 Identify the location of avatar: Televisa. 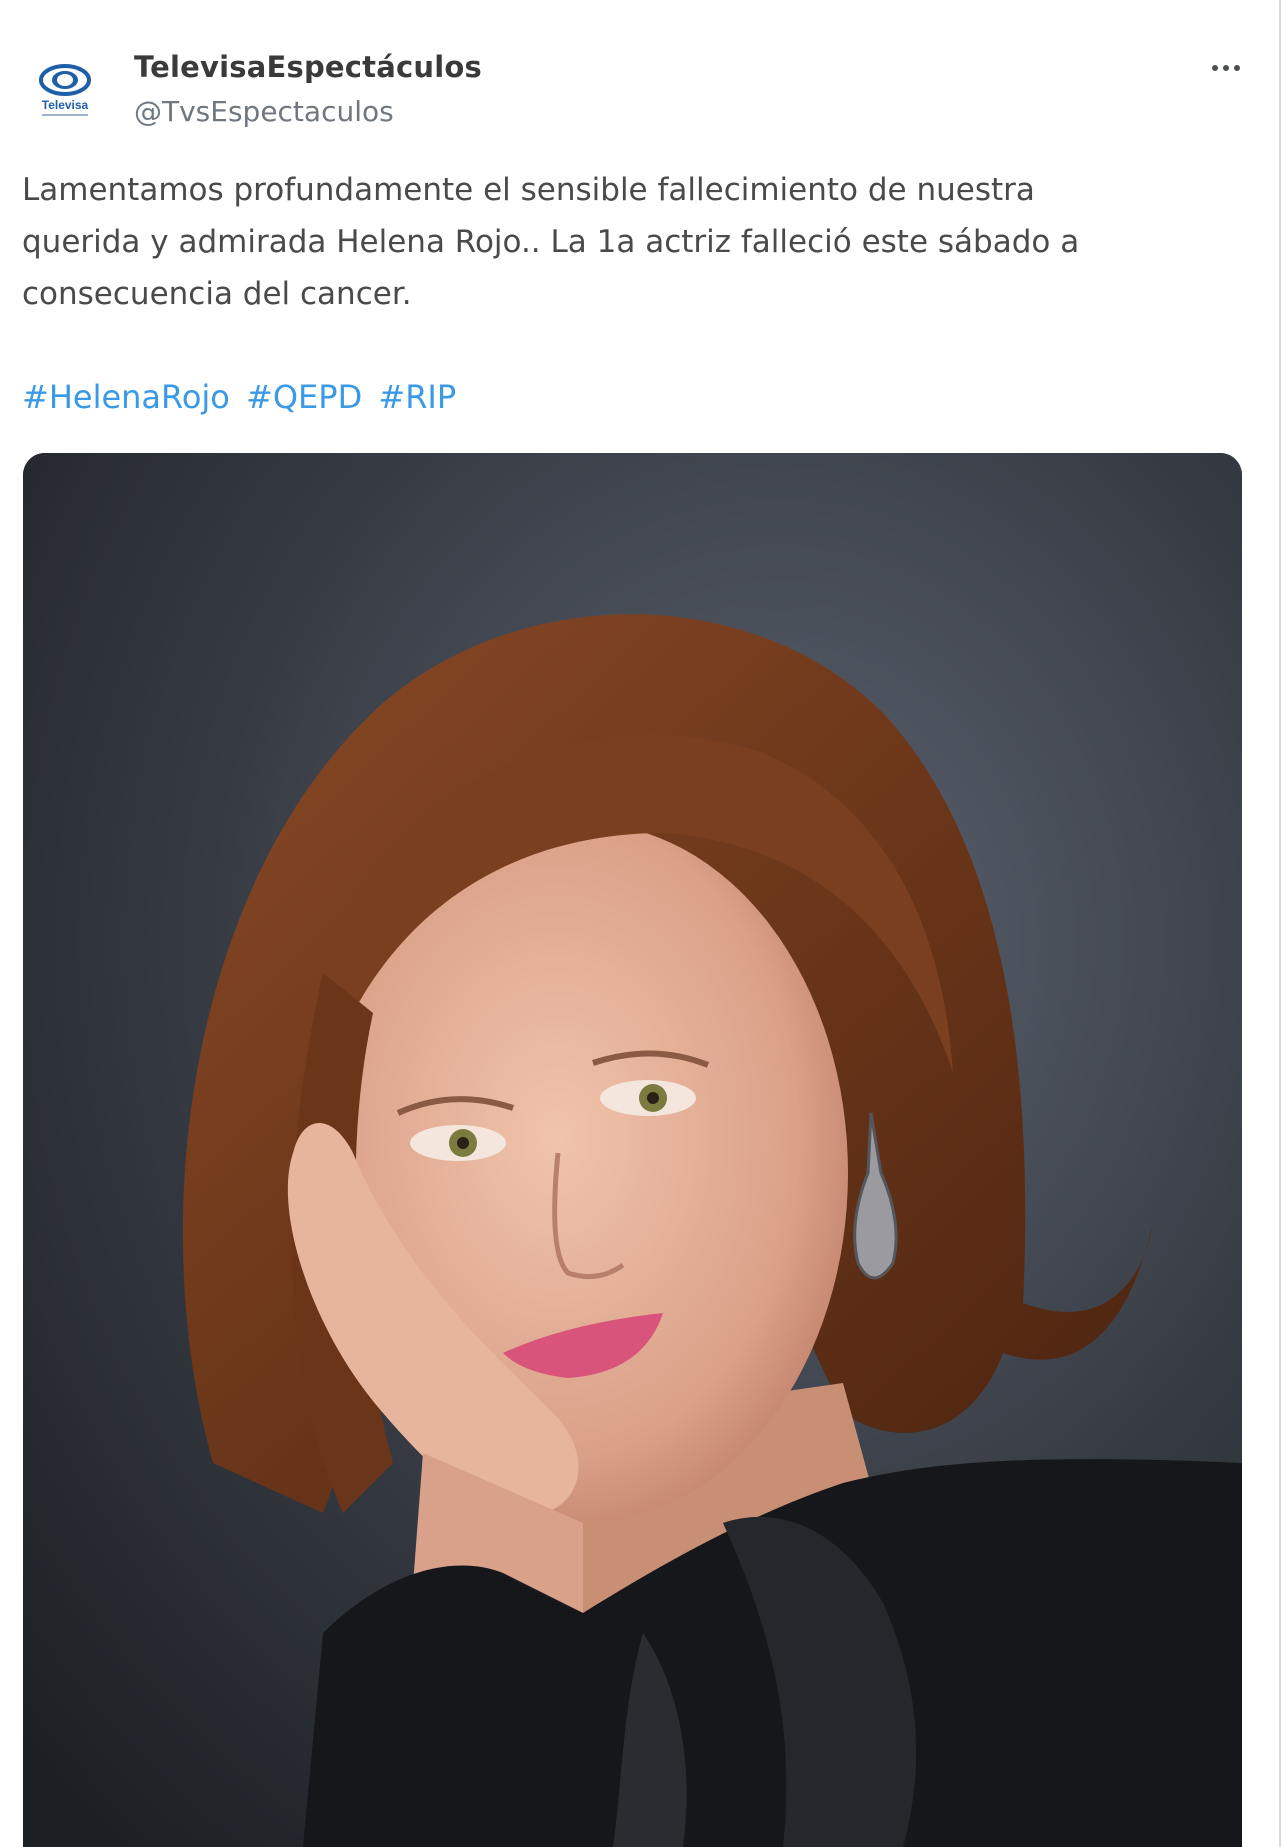
(65, 89).